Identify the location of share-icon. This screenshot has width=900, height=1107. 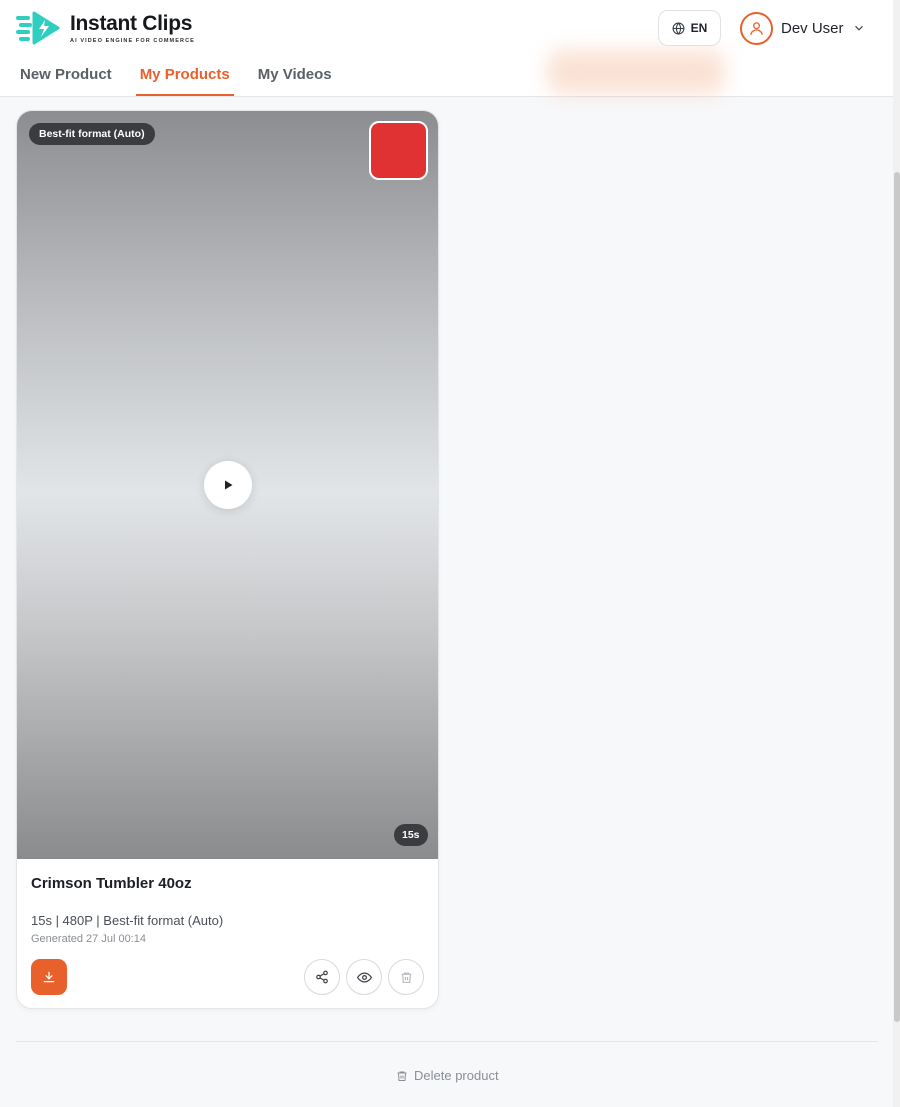
(322, 977).